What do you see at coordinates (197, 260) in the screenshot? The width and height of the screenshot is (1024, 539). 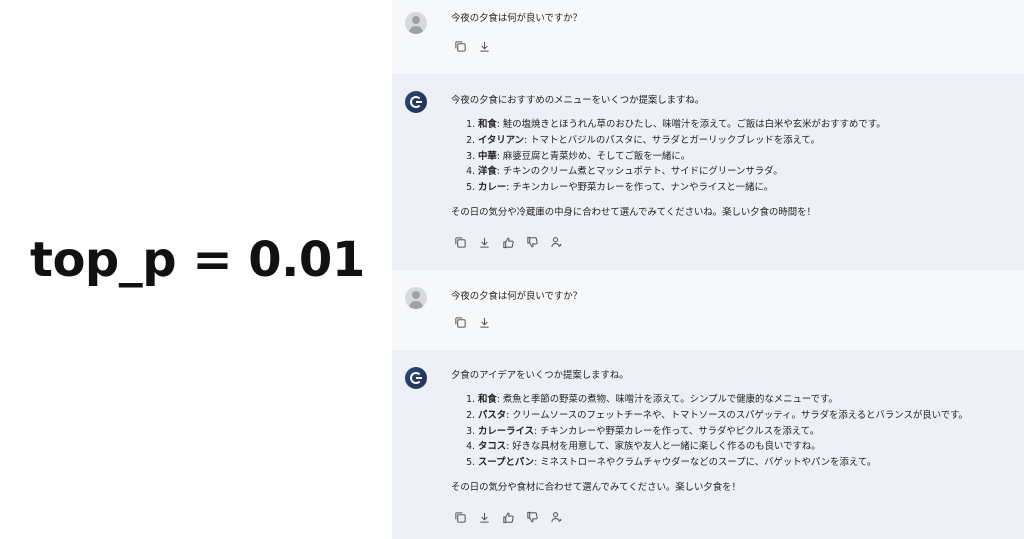 I see `parameter-label: top_p = 0.01` at bounding box center [197, 260].